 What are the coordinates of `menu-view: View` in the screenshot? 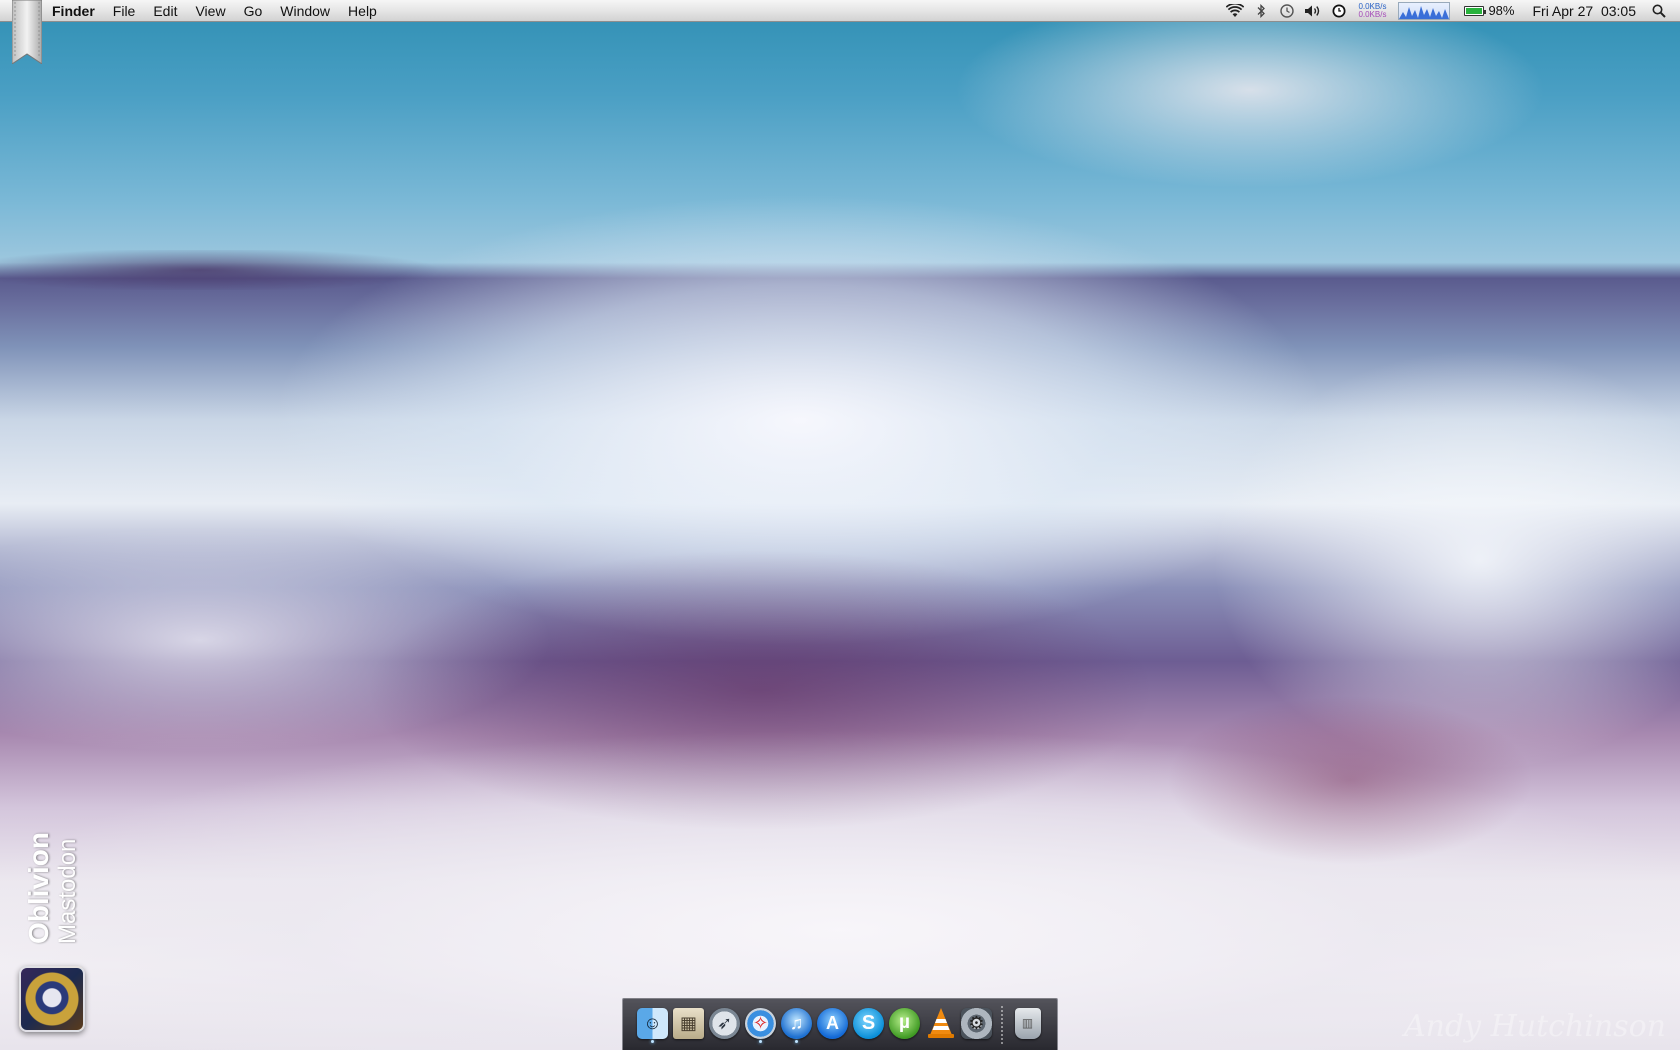 It's located at (210, 11).